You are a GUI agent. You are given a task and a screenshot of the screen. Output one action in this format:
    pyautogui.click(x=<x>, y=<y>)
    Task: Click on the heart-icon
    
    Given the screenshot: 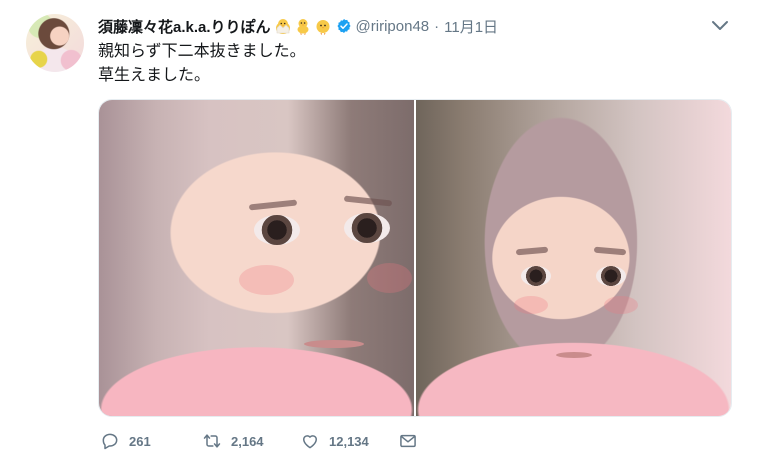 What is the action you would take?
    pyautogui.click(x=310, y=441)
    